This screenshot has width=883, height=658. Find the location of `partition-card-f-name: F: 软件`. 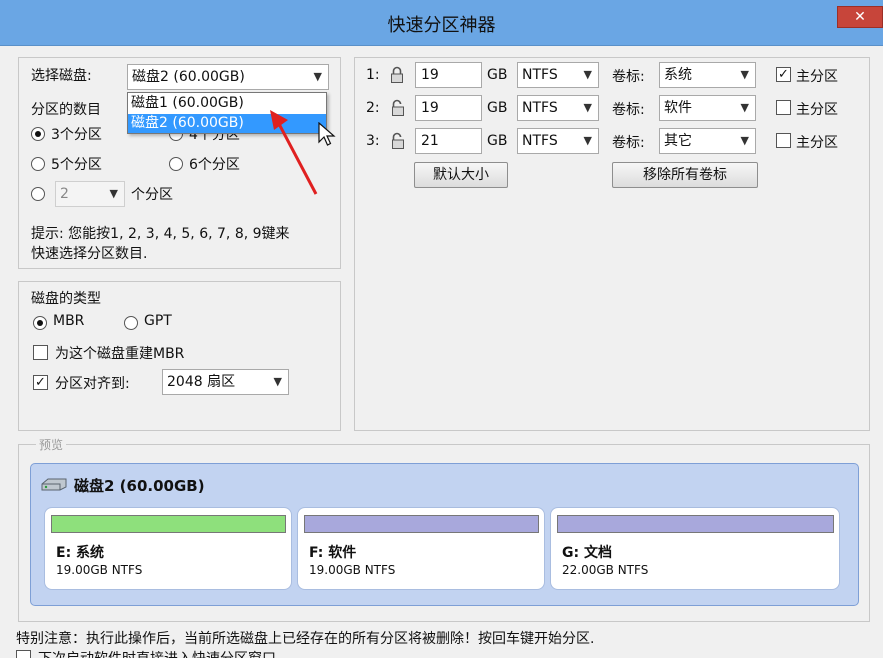

partition-card-f-name: F: 软件 is located at coordinates (333, 553).